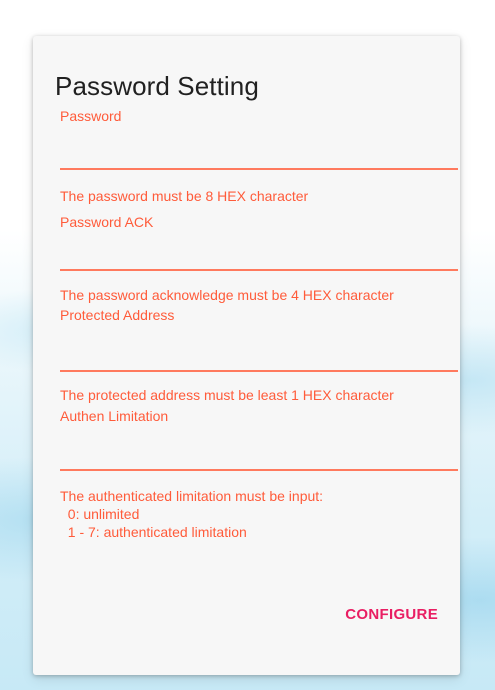 This screenshot has width=495, height=690. Describe the element at coordinates (107, 222) in the screenshot. I see `password-ack-label: Password ACK` at that location.